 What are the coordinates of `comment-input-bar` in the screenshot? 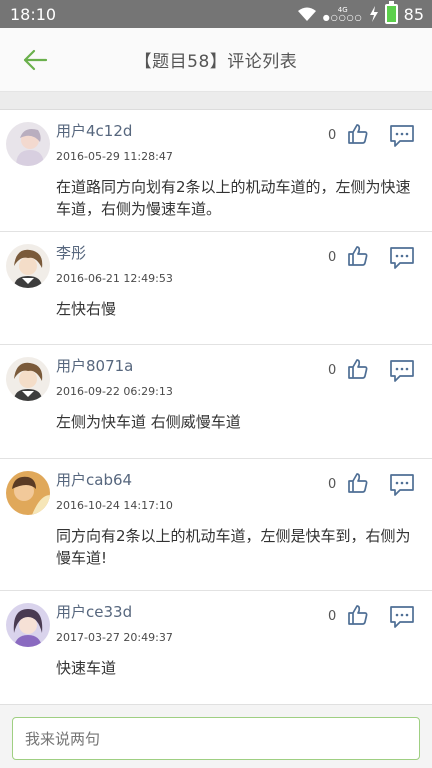 It's located at (216, 736).